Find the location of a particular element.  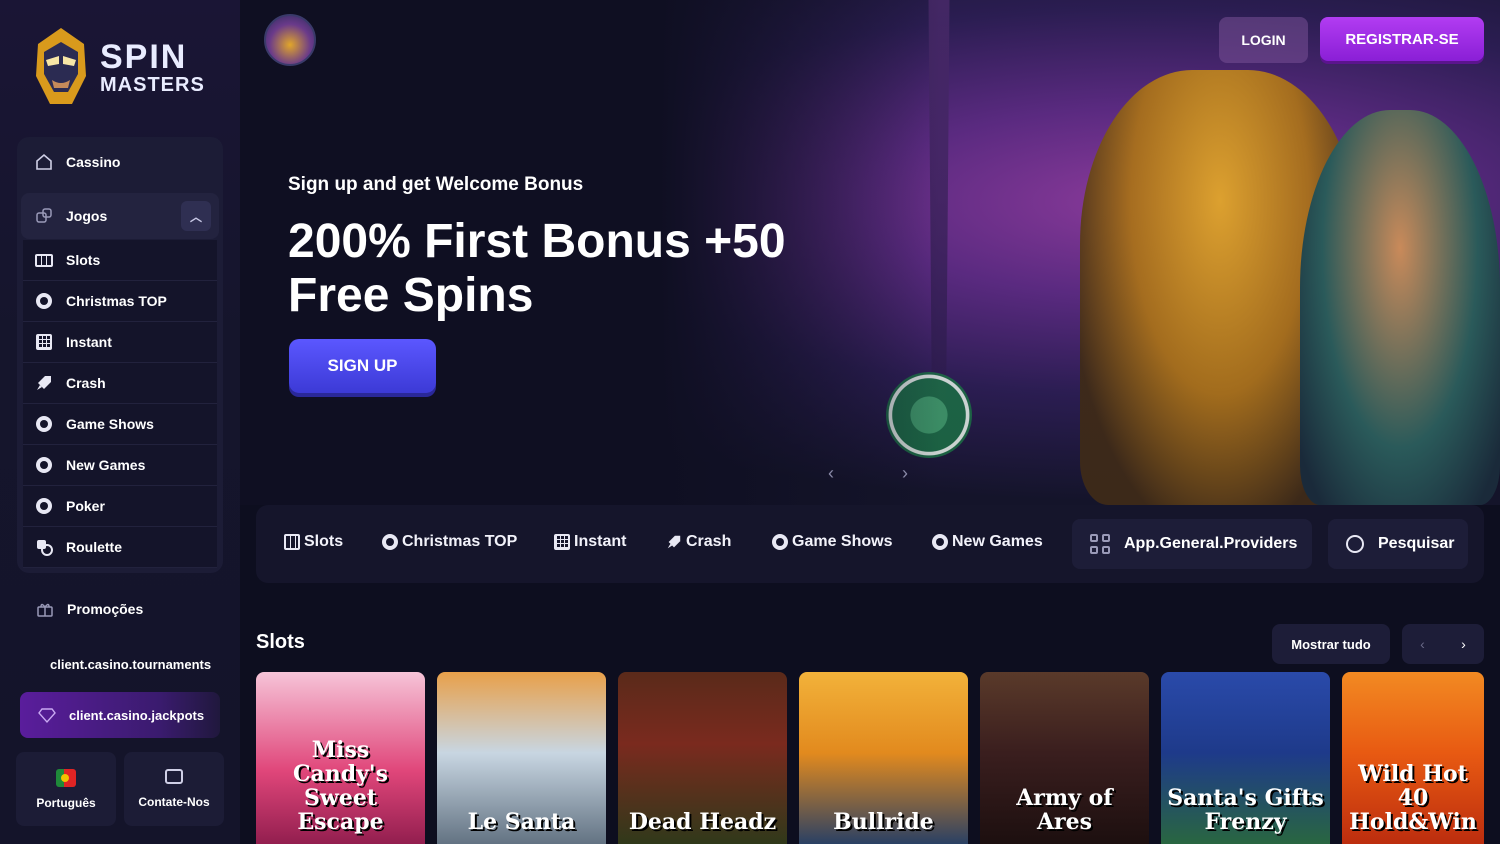

contact-label: Contate-Nos is located at coordinates (174, 802).